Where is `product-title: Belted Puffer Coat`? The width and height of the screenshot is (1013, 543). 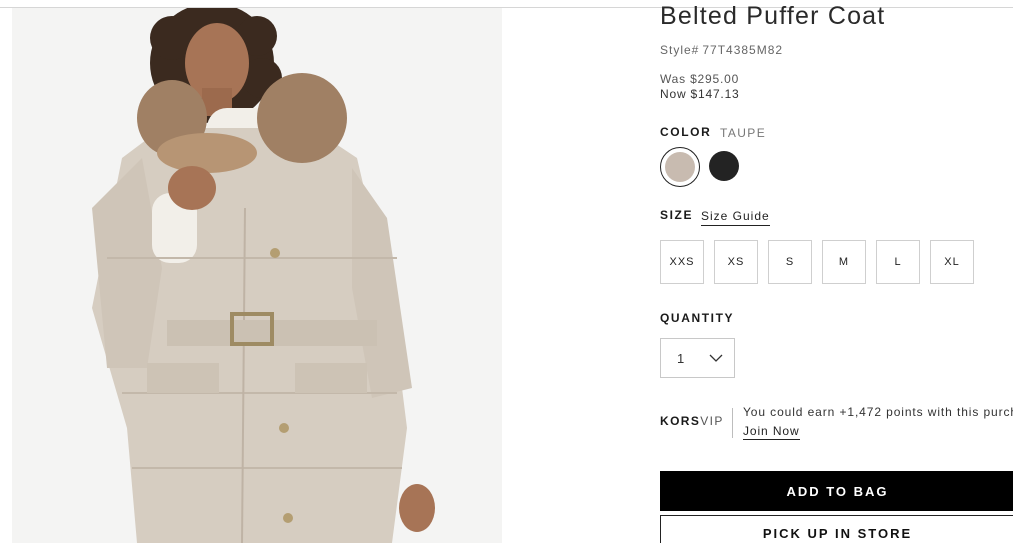 product-title: Belted Puffer Coat is located at coordinates (773, 16).